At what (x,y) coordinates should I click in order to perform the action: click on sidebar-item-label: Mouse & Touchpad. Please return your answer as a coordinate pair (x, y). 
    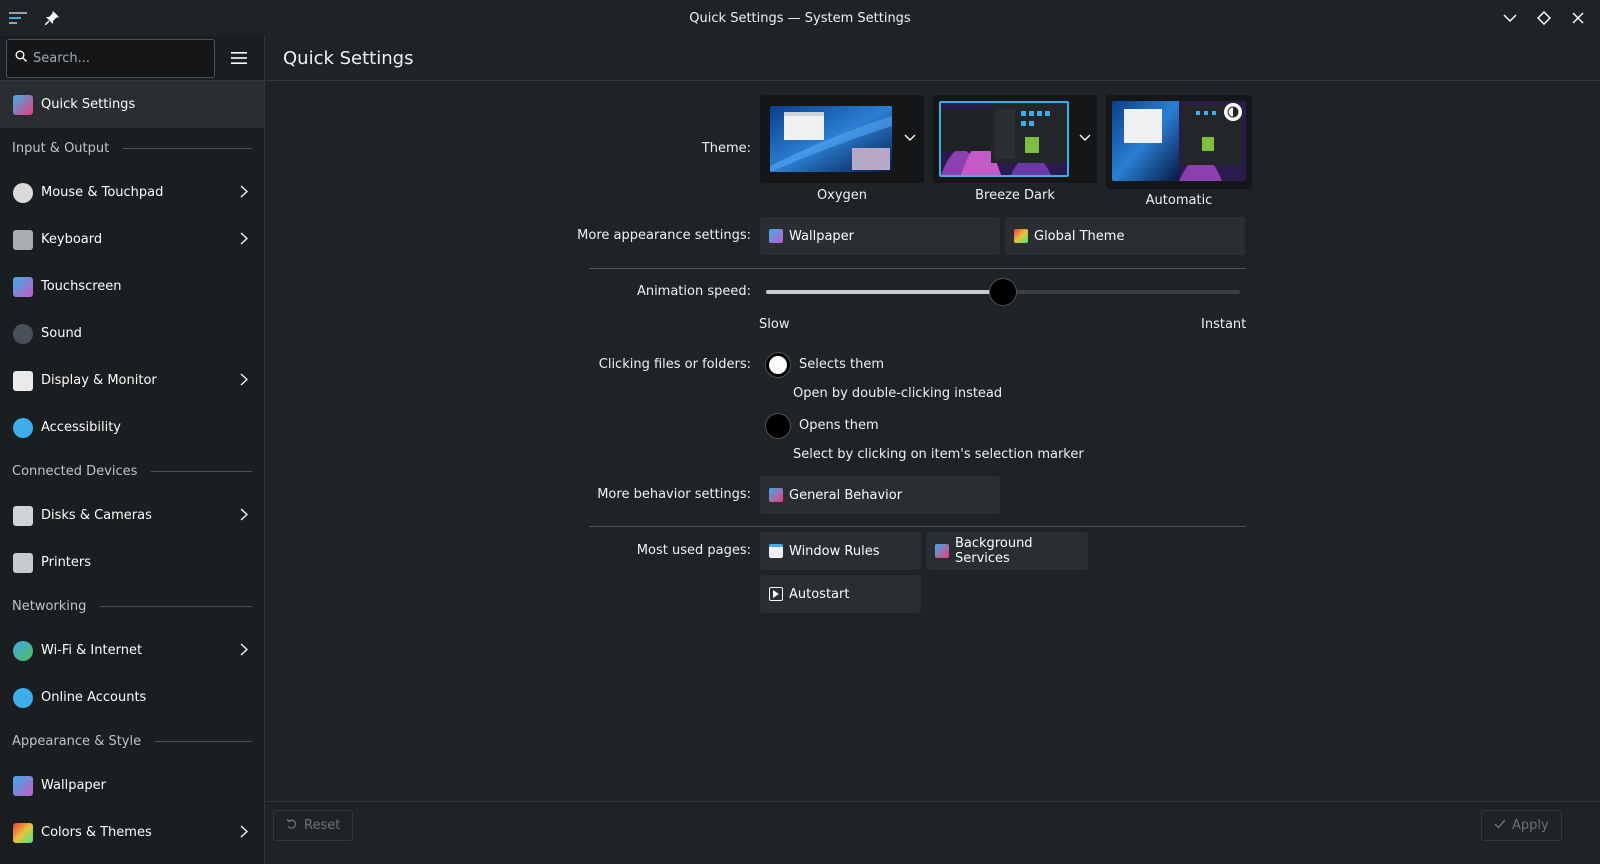
    Looking at the image, I should click on (102, 192).